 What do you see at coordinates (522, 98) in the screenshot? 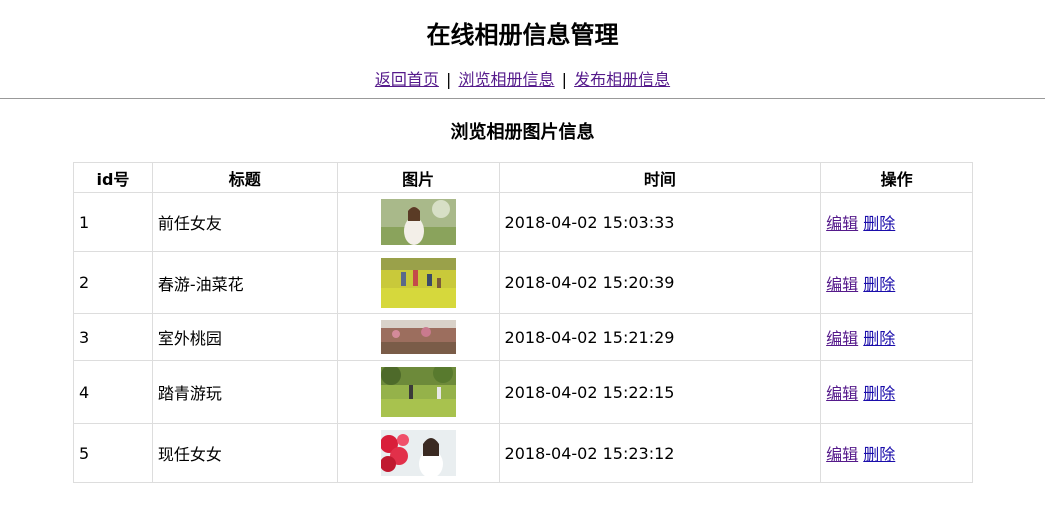
I see `divider` at bounding box center [522, 98].